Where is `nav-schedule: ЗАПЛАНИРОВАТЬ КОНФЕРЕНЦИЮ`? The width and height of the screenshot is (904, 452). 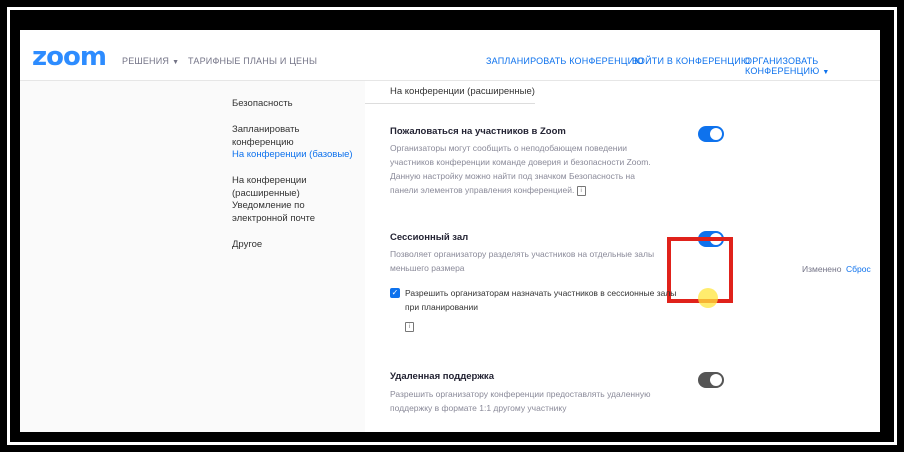 nav-schedule: ЗАПЛАНИРОВАТЬ КОНФЕРЕНЦИЮ is located at coordinates (565, 61).